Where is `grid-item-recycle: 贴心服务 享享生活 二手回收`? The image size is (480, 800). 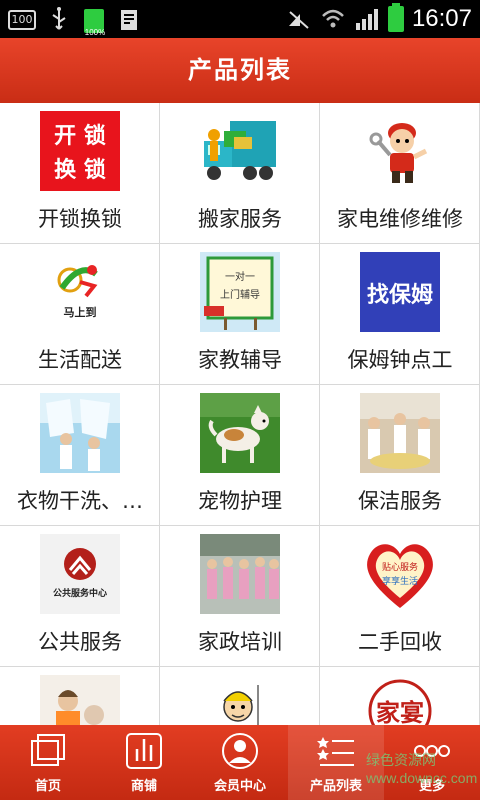
grid-item-recycle: 贴心服务 享享生活 二手回收 is located at coordinates (400, 596).